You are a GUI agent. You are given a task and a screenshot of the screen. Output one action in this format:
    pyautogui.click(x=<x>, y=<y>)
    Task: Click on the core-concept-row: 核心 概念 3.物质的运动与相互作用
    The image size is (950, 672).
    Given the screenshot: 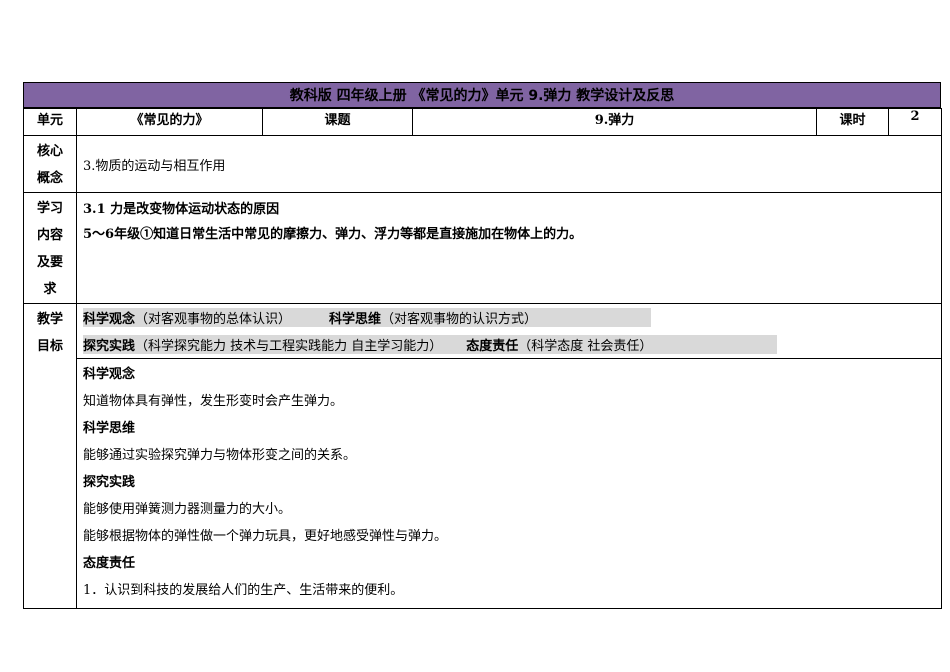 What is the action you would take?
    pyautogui.click(x=482, y=164)
    